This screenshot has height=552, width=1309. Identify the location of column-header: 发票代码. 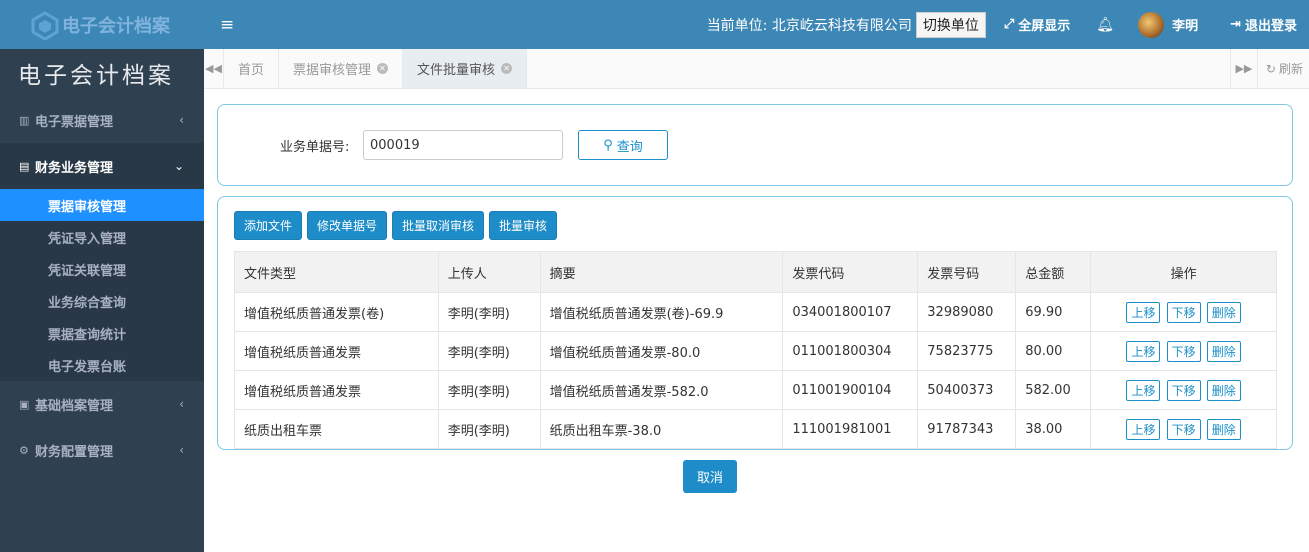
(850, 272).